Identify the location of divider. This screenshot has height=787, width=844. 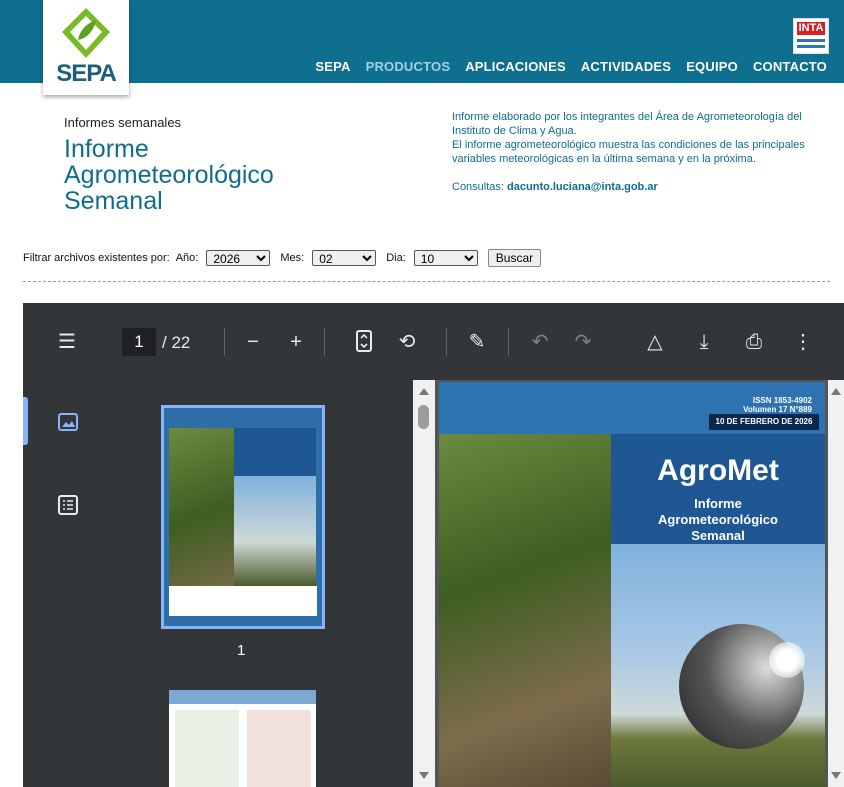
(426, 281).